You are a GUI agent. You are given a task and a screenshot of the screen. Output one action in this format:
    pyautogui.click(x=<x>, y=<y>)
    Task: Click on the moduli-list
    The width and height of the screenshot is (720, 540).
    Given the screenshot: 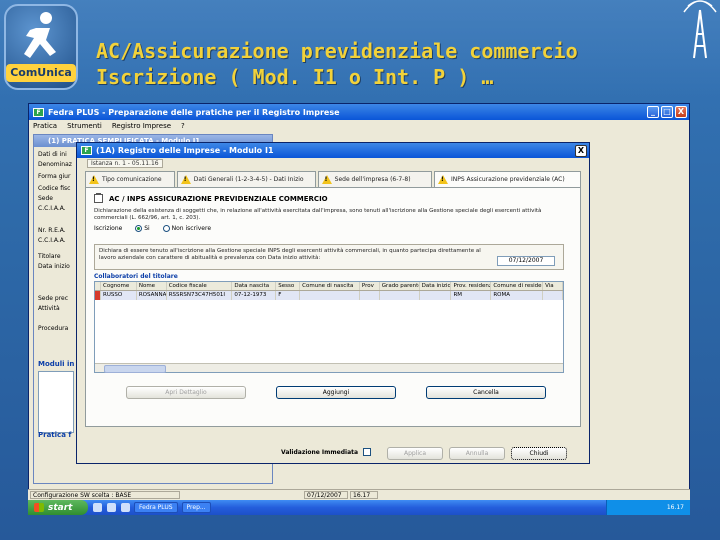 What is the action you would take?
    pyautogui.click(x=56, y=402)
    